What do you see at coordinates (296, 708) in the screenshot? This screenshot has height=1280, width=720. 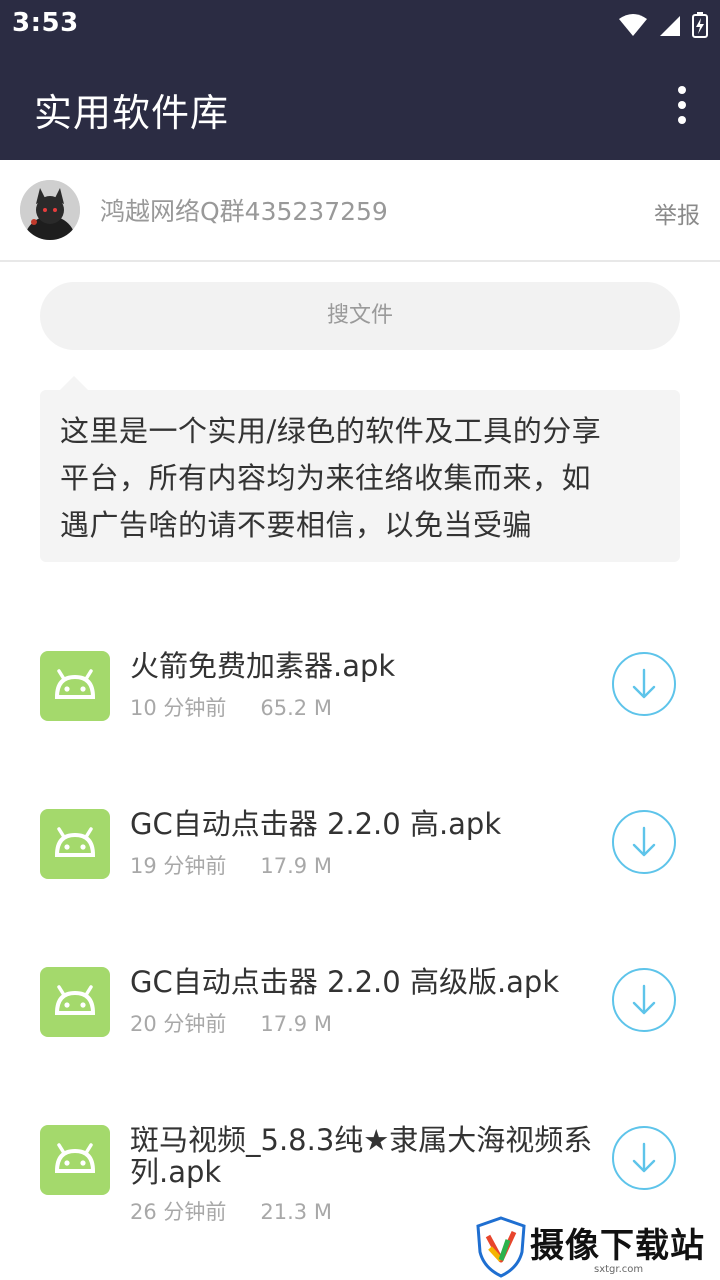 I see `file-size: 65.2 M` at bounding box center [296, 708].